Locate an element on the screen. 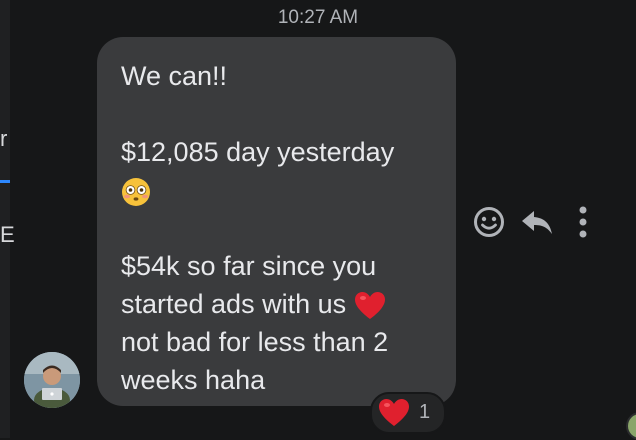 The width and height of the screenshot is (636, 440). message-line-text: started ads with us is located at coordinates (234, 304).